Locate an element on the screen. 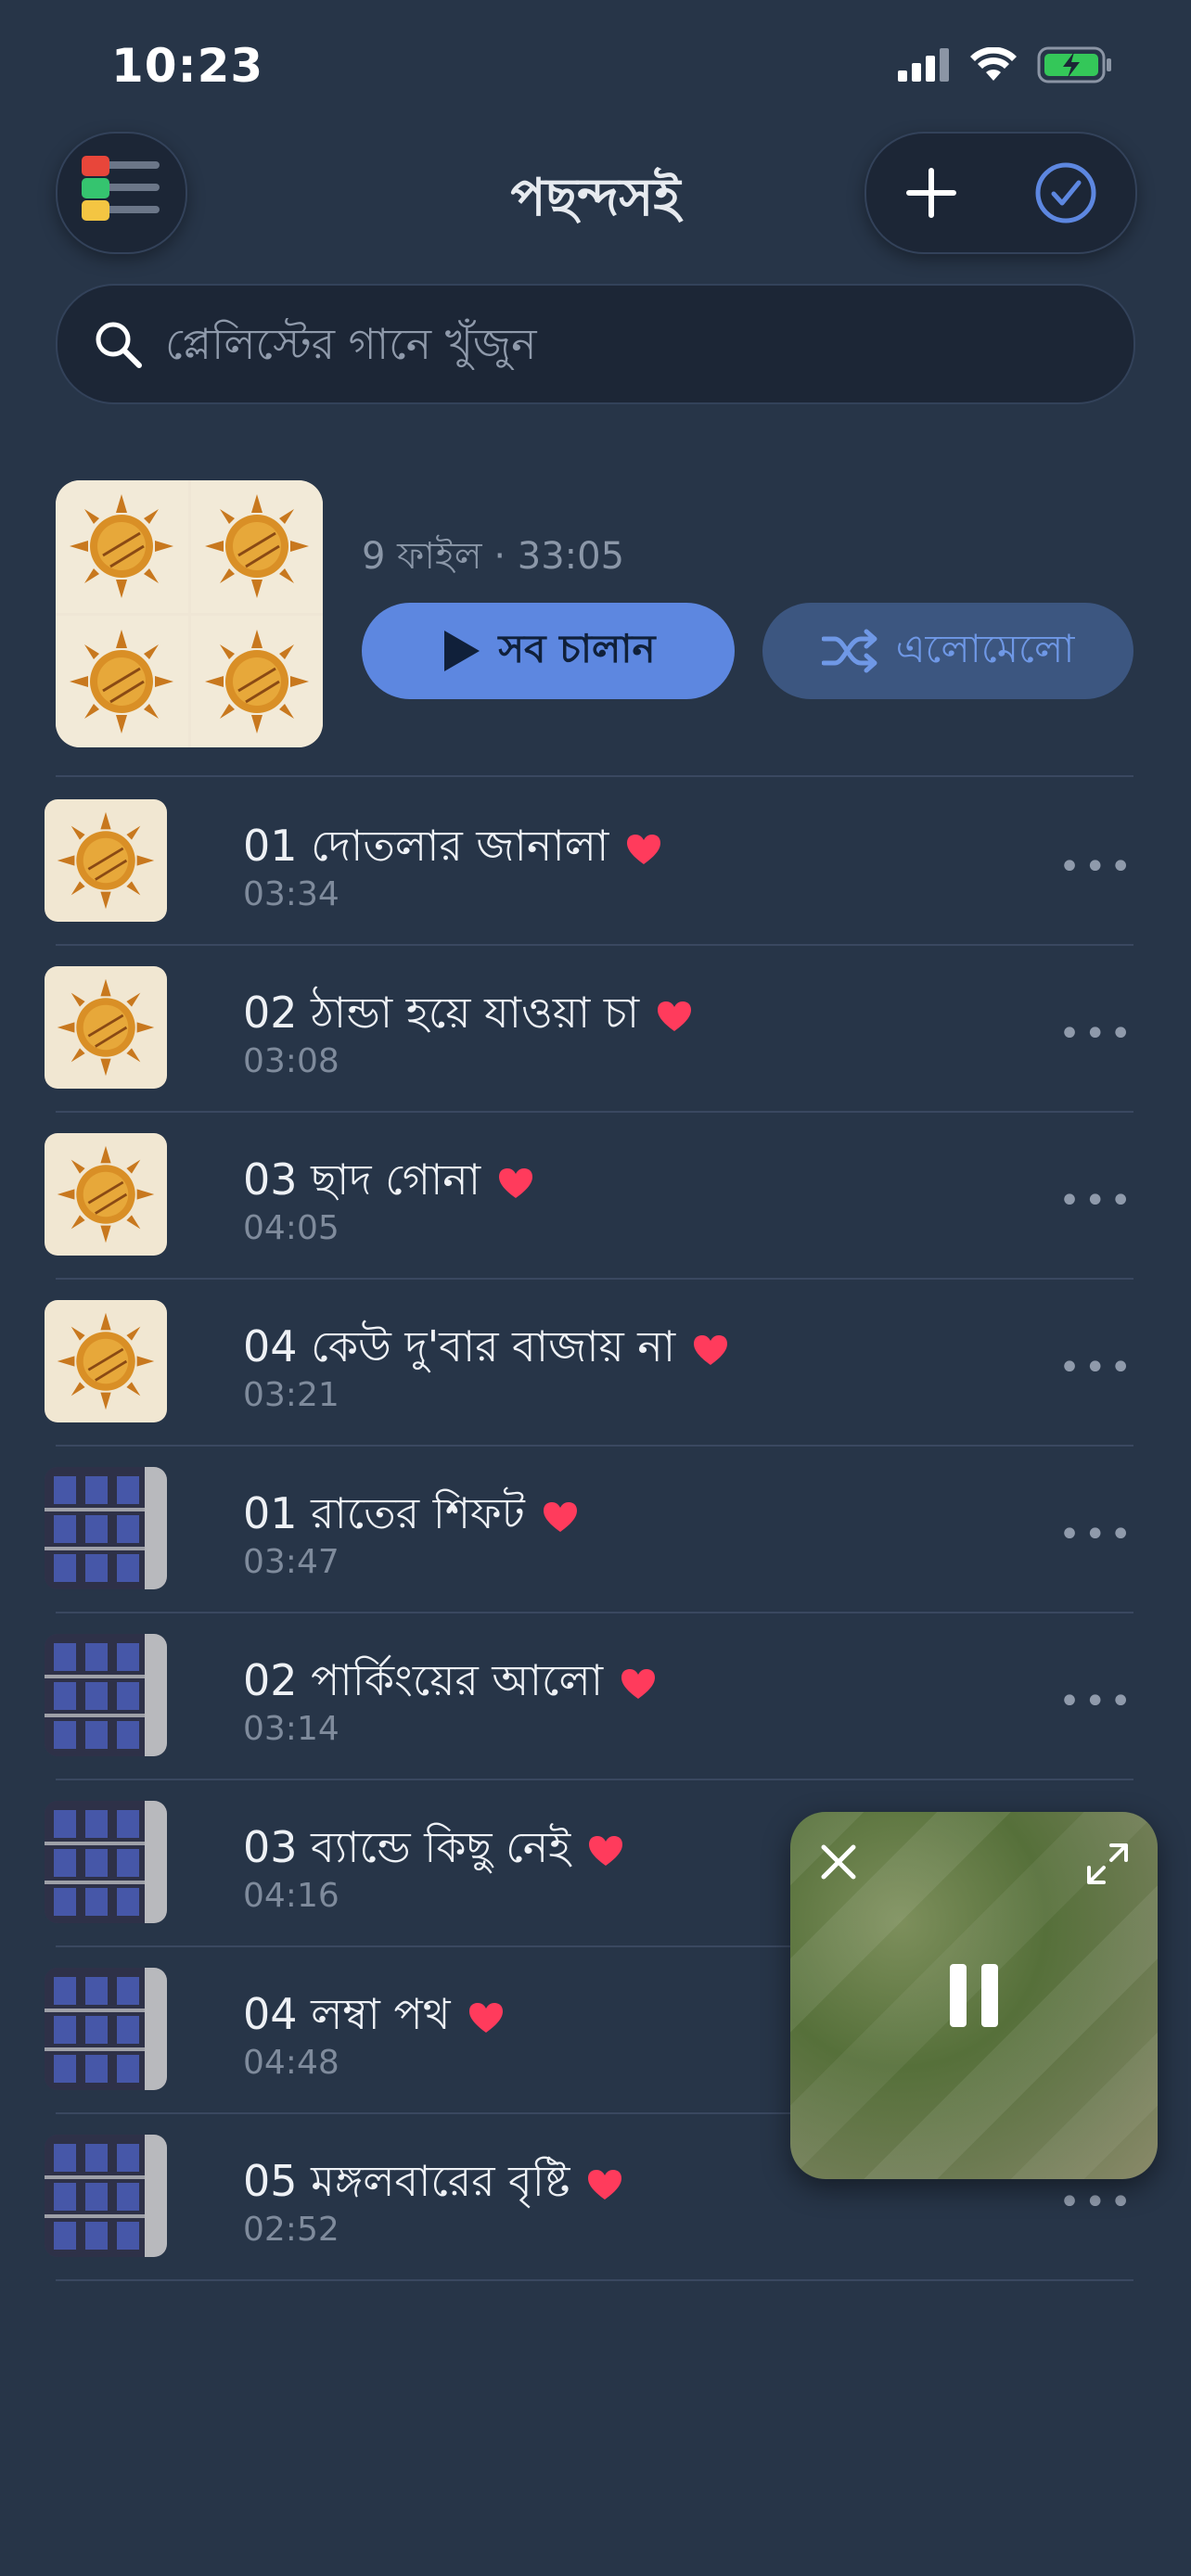 The height and width of the screenshot is (2576, 1191). shuffle-icon is located at coordinates (849, 651).